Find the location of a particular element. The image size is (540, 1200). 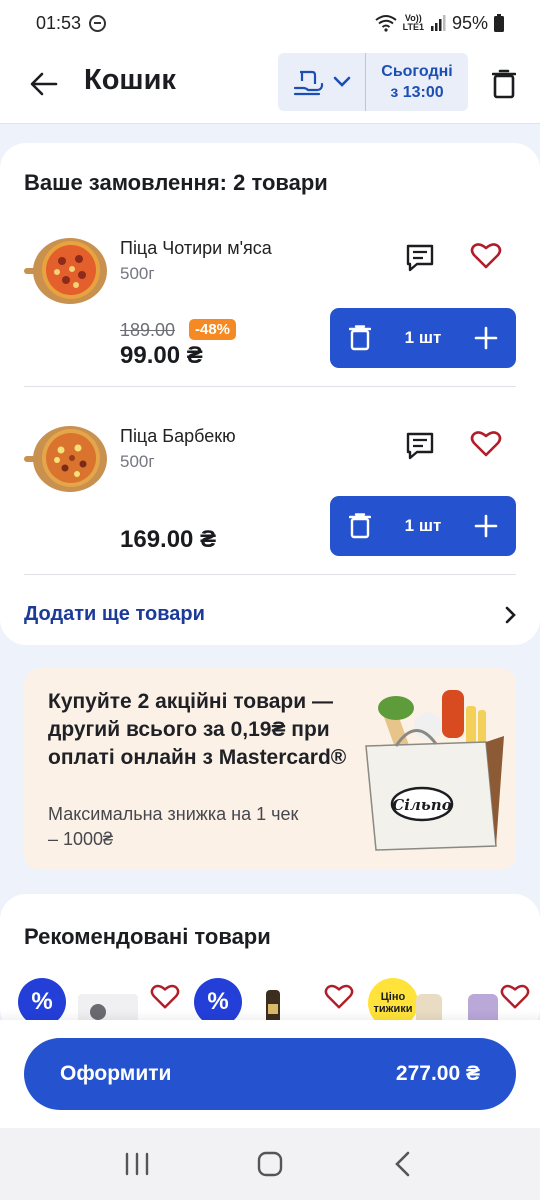

wifi-icon is located at coordinates (386, 23).